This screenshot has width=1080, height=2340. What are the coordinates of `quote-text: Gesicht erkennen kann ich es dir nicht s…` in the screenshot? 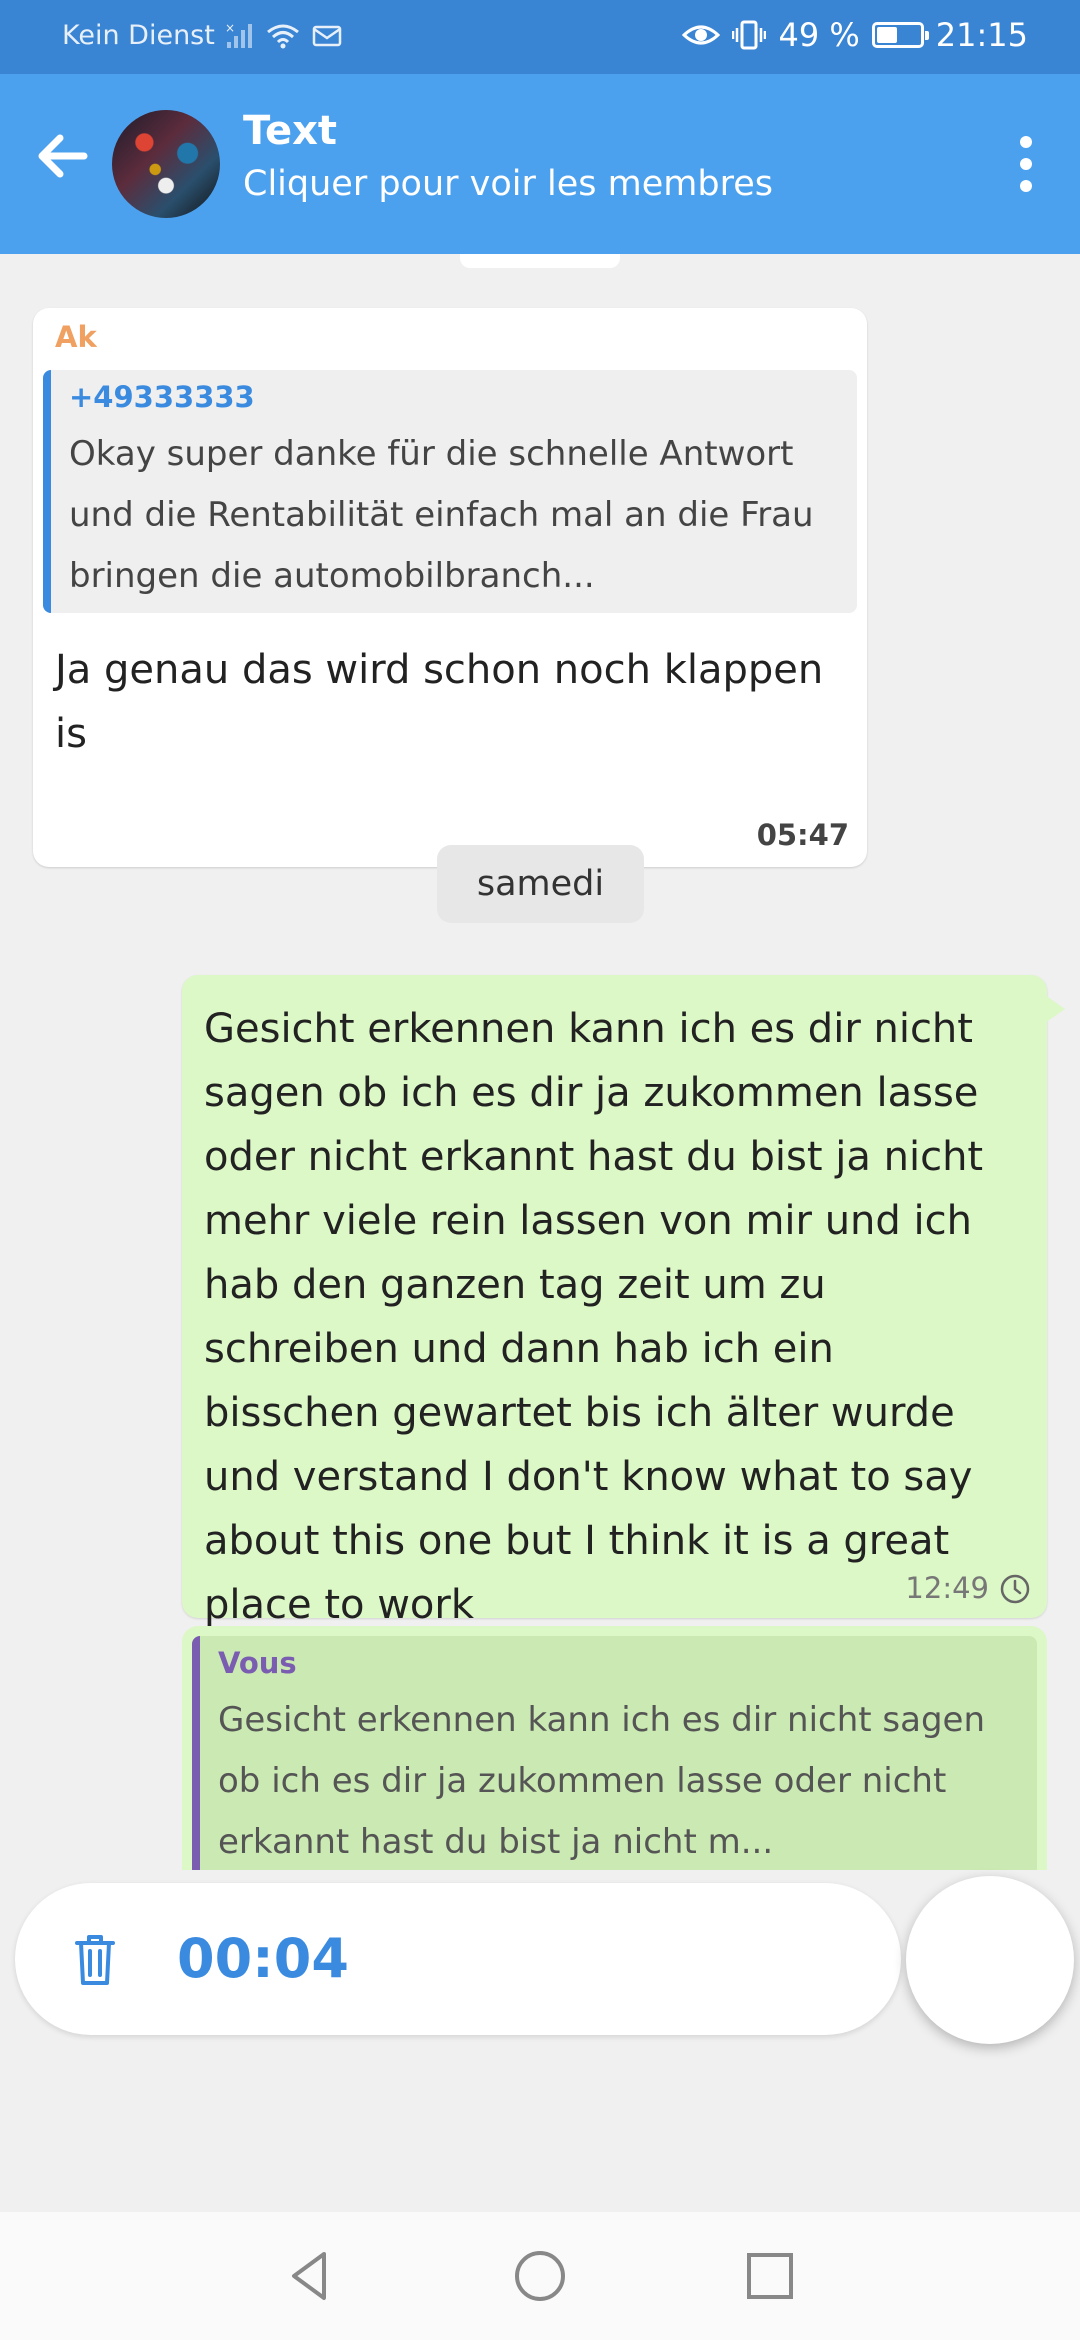 It's located at (602, 1781).